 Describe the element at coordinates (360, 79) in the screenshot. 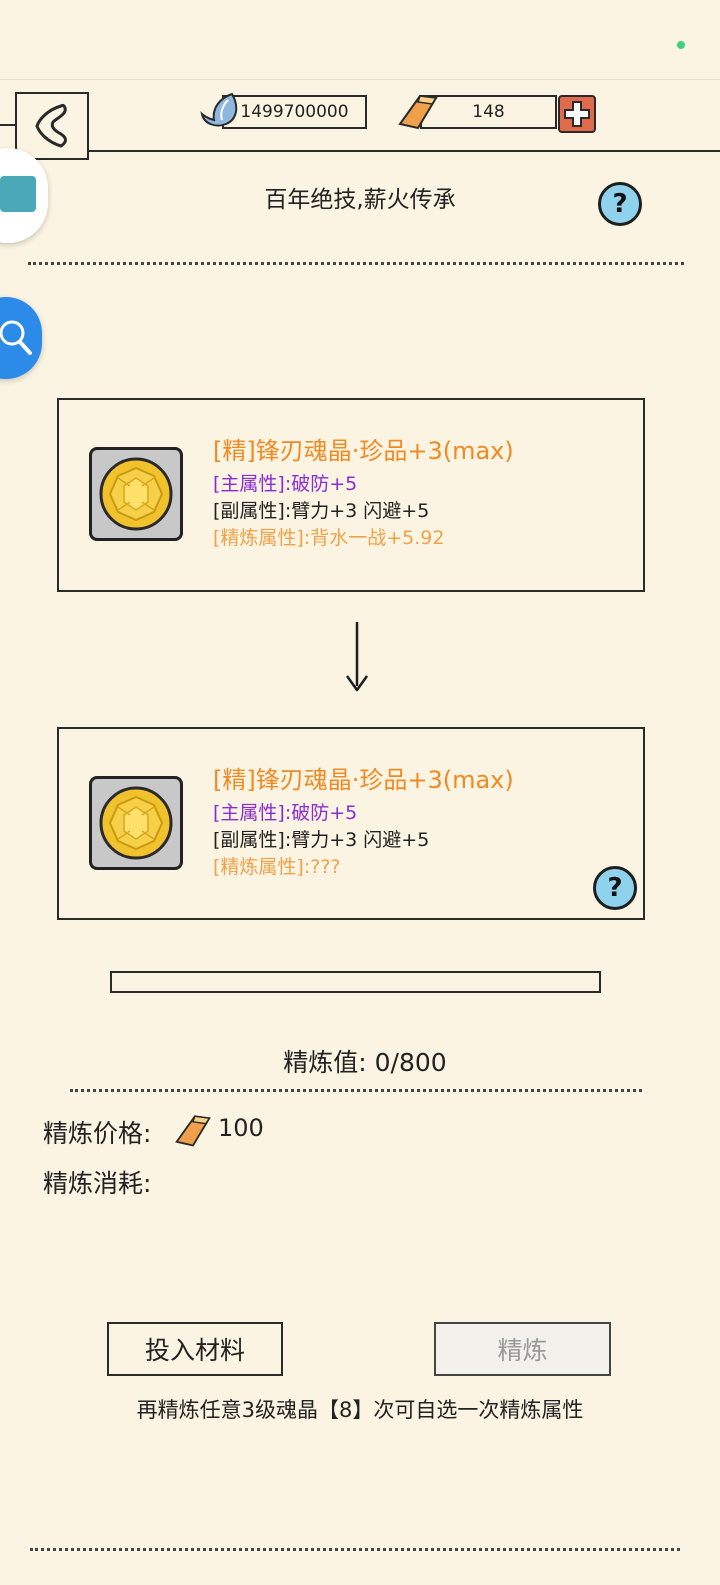

I see `topbar-divider` at that location.